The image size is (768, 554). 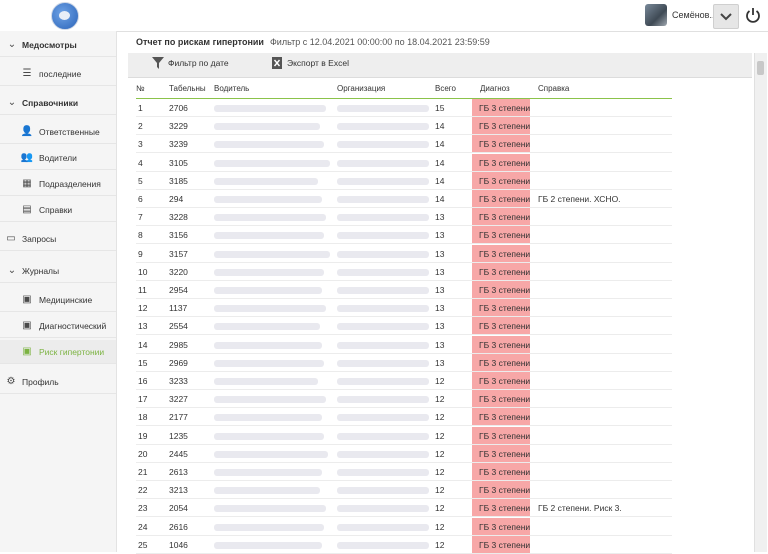 I want to click on table-row: 9 3157 13 ГБ 3 степени, so click(x=404, y=253).